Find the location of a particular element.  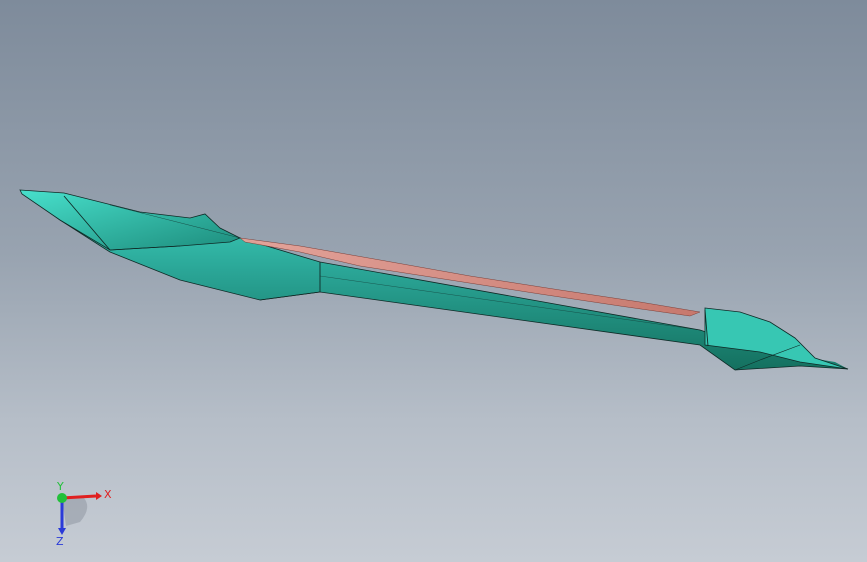

x-axis-arrowhead is located at coordinates (99, 496).